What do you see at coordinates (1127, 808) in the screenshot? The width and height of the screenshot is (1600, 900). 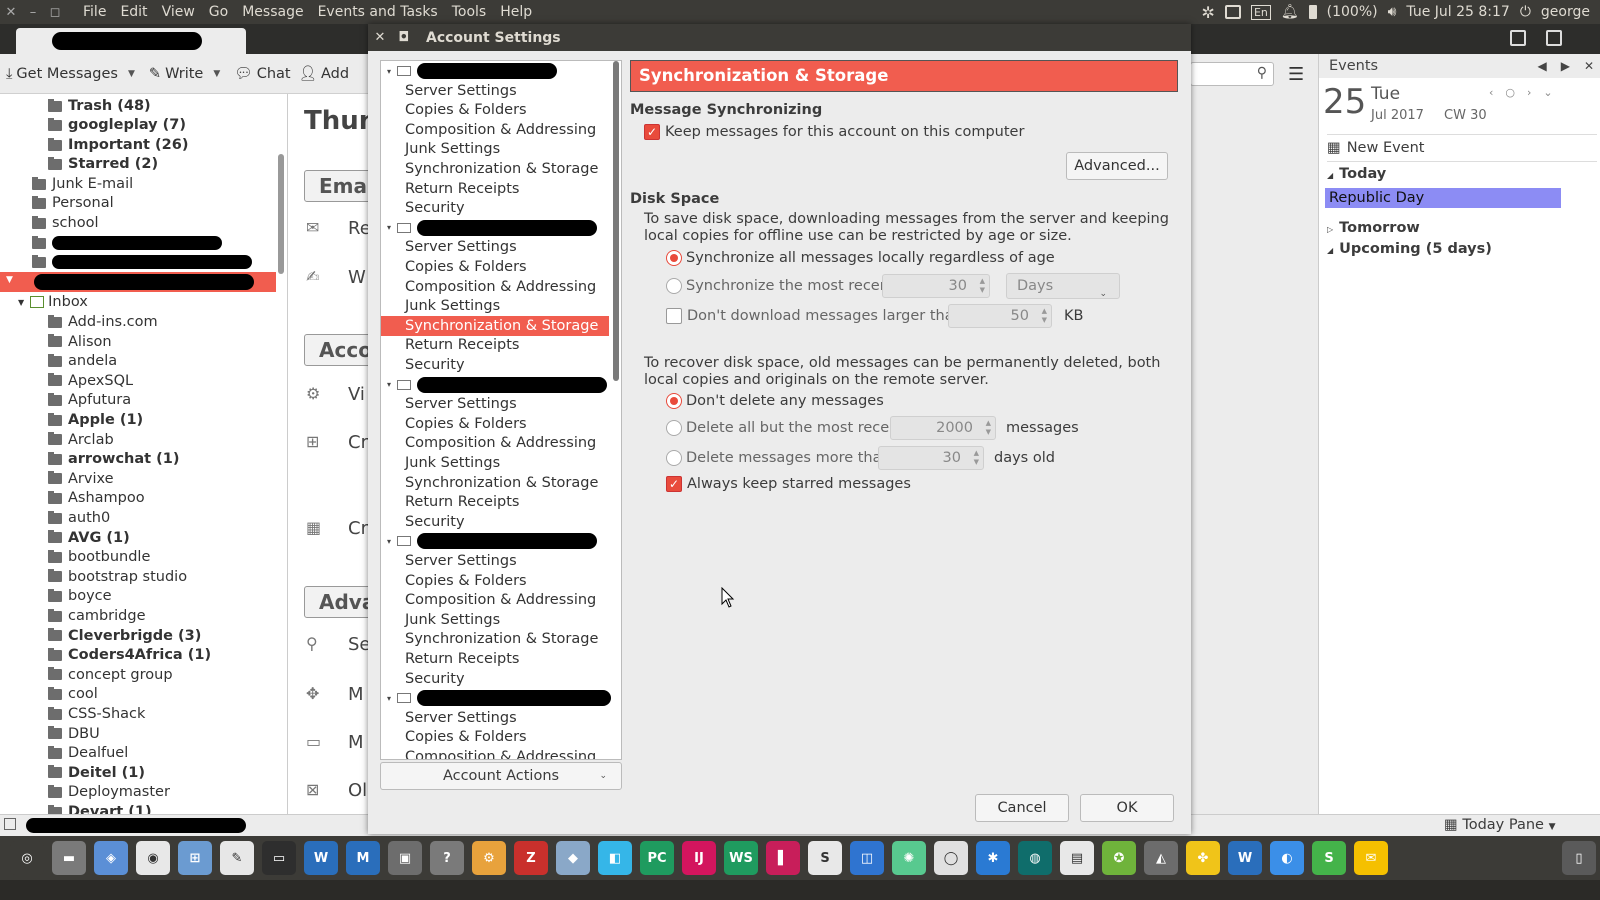 I see `ok-button: OK` at bounding box center [1127, 808].